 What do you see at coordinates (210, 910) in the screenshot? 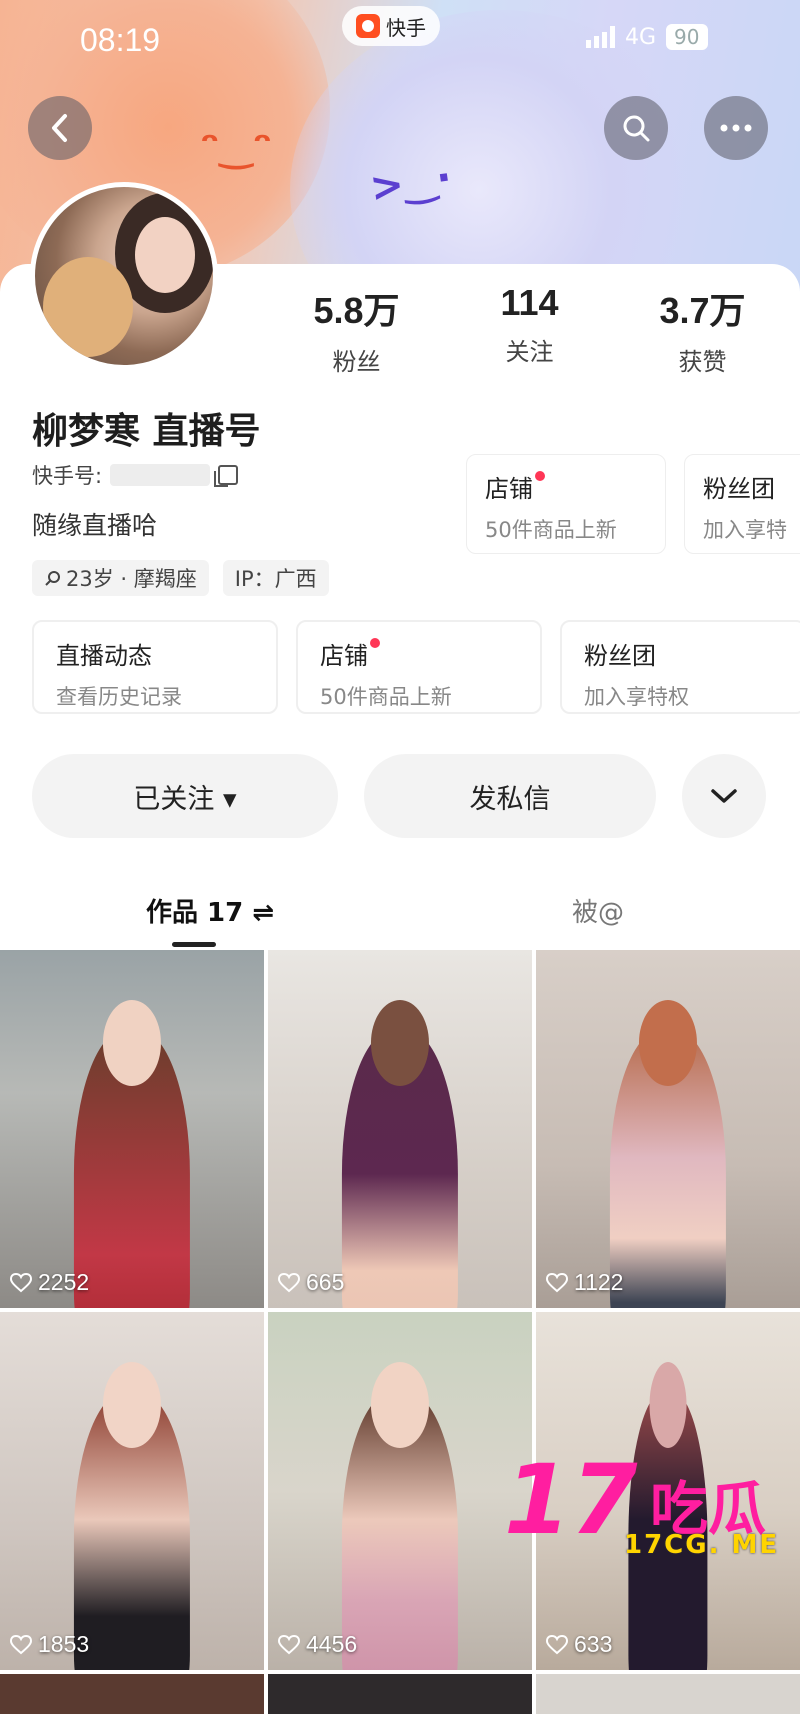
I see `tab-works: 作品 17 ⇌` at bounding box center [210, 910].